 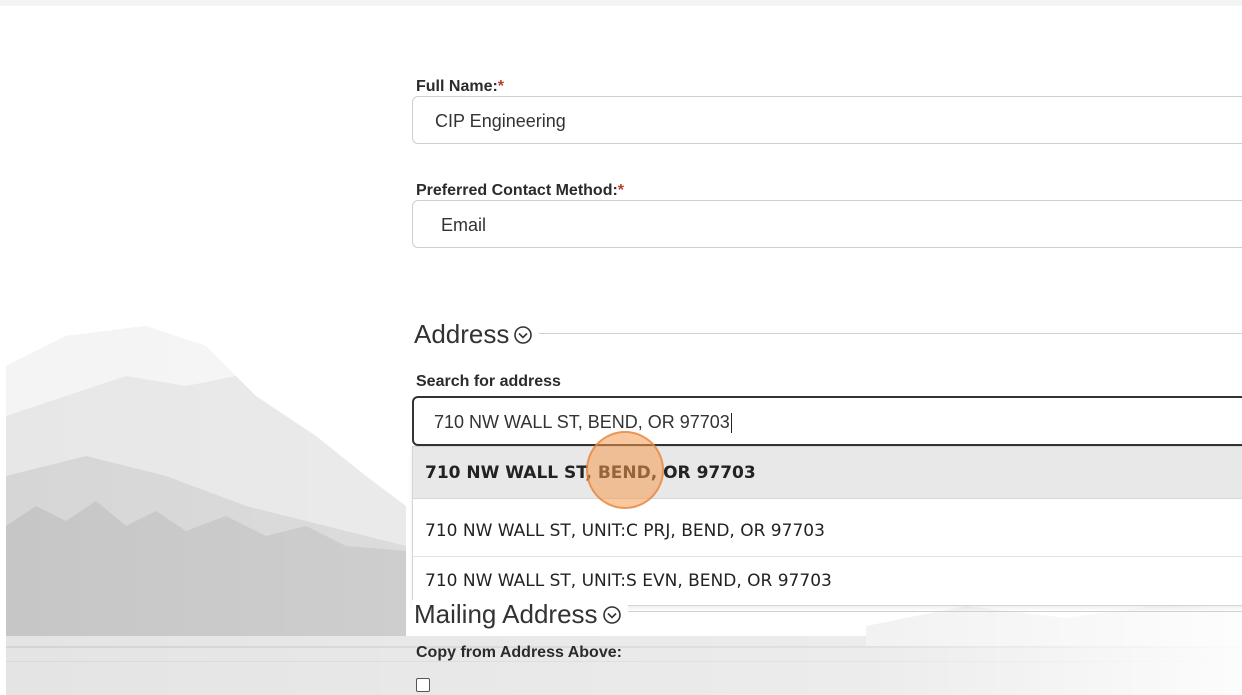 What do you see at coordinates (462, 334) in the screenshot?
I see `address-title-text: Address` at bounding box center [462, 334].